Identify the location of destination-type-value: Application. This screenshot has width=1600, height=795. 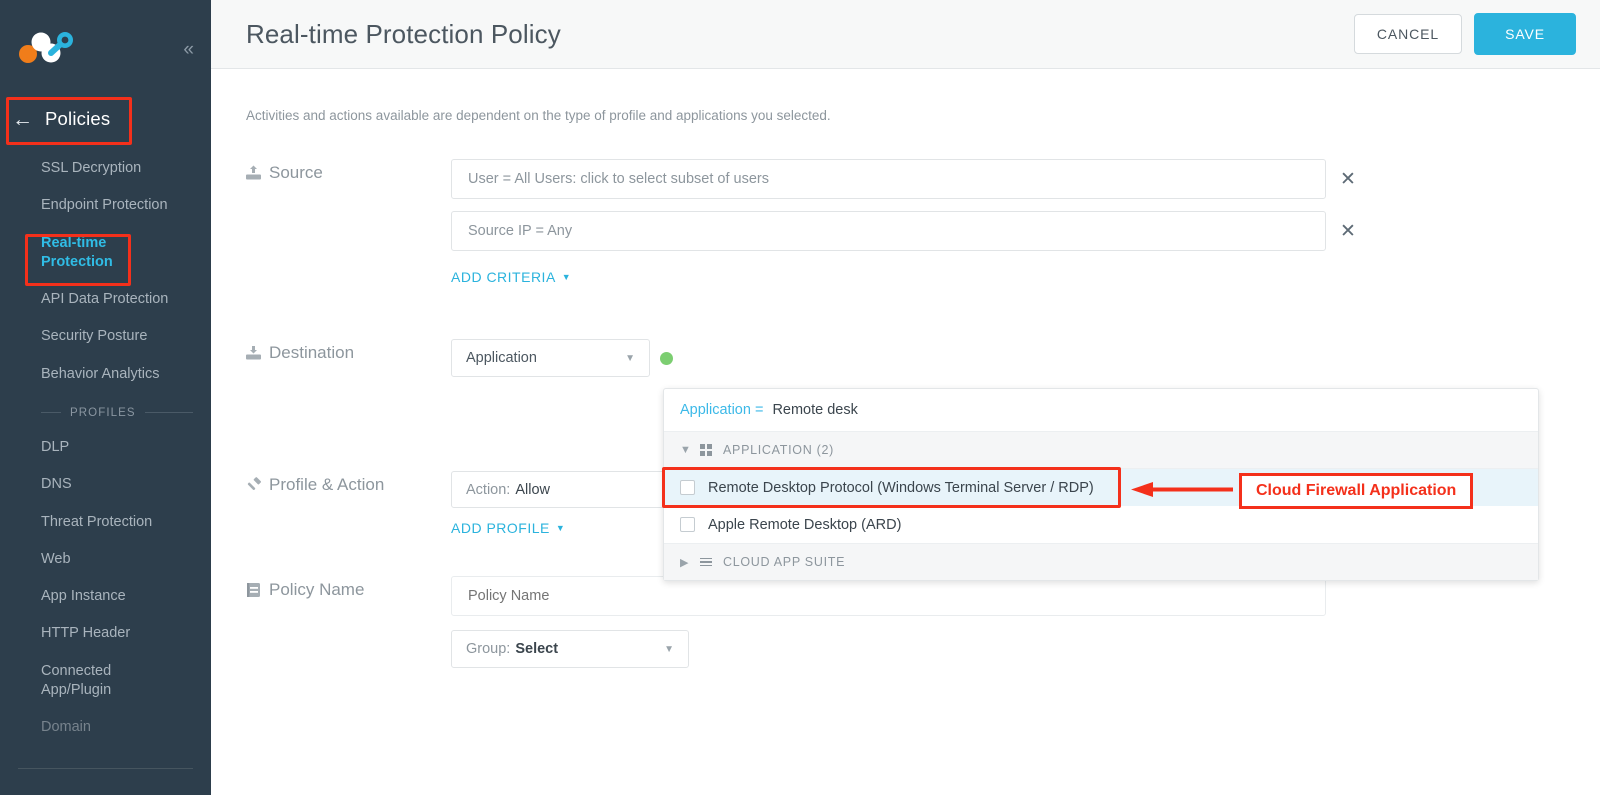
(501, 358).